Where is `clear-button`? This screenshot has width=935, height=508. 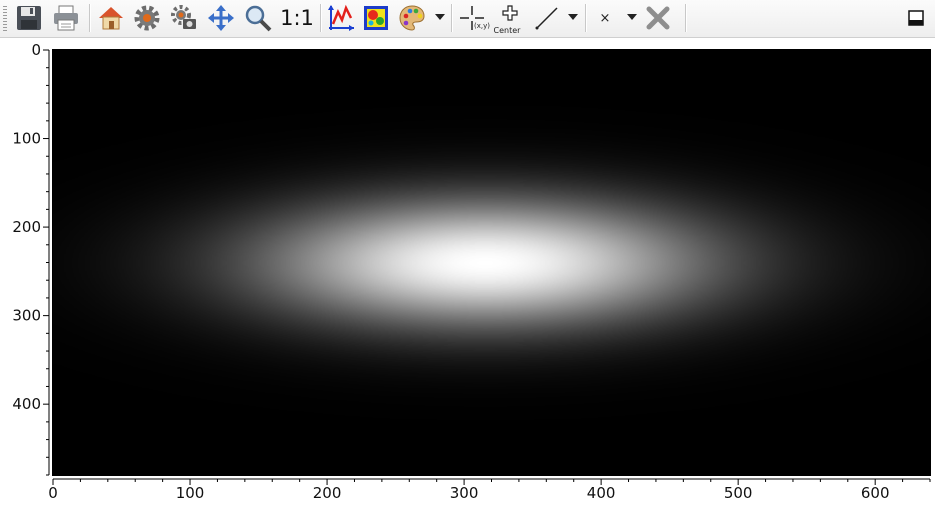
clear-button is located at coordinates (658, 18).